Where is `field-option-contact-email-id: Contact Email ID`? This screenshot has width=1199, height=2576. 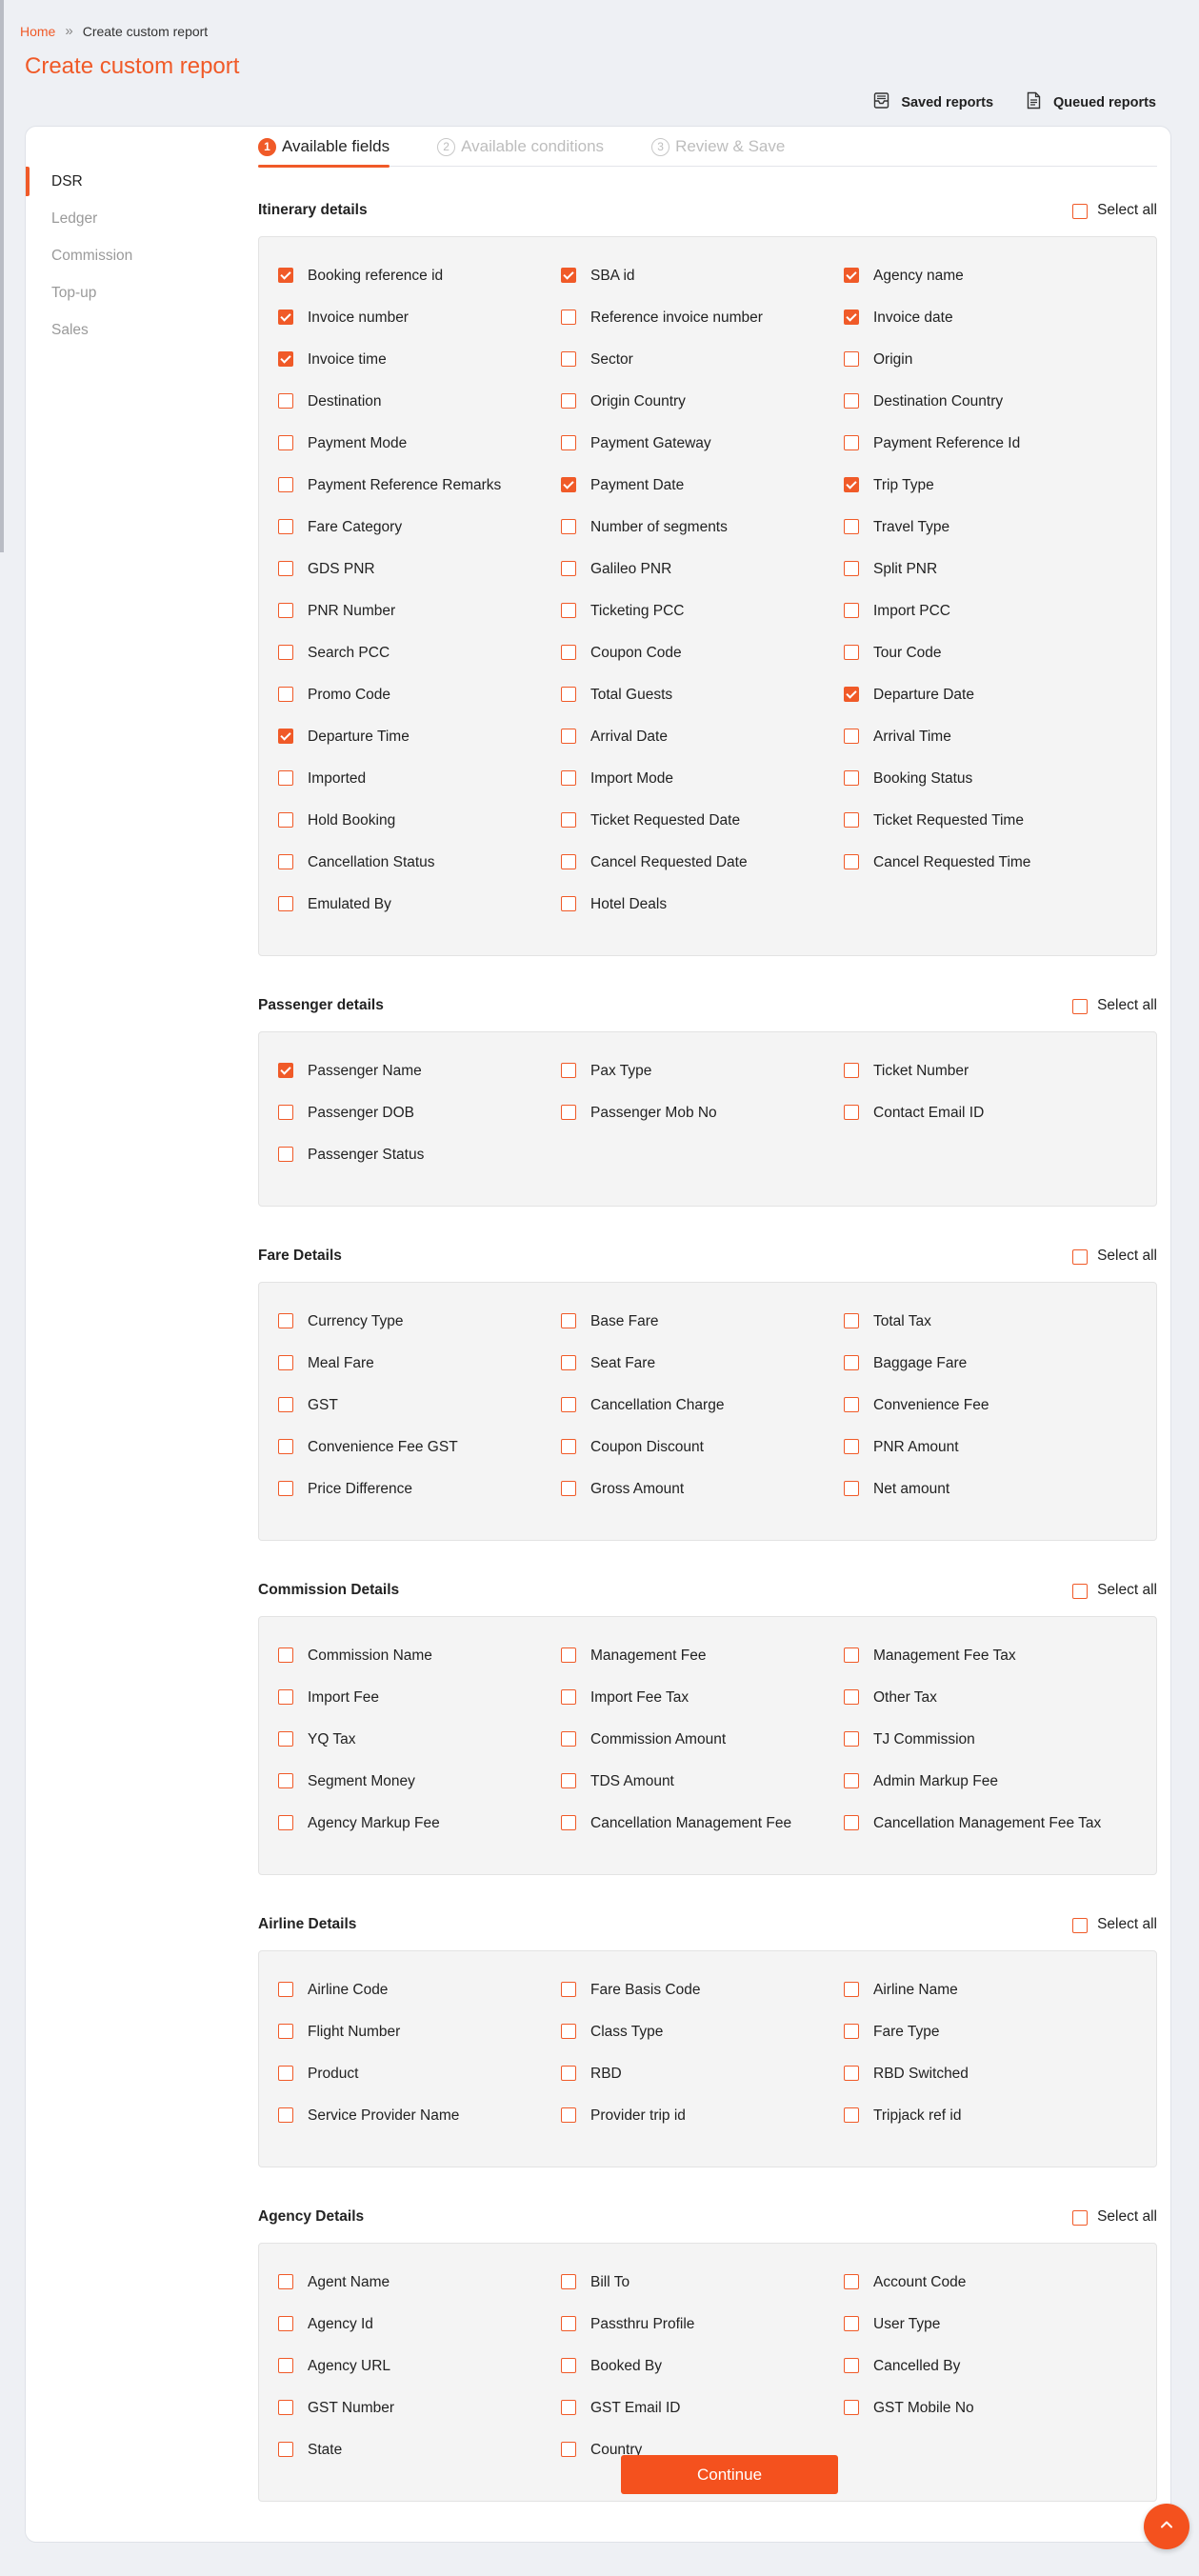 field-option-contact-email-id: Contact Email ID is located at coordinates (986, 1124).